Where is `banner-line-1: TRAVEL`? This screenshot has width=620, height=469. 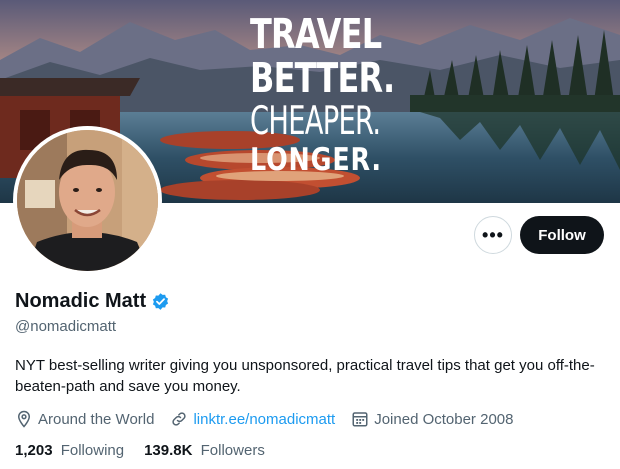 banner-line-1: TRAVEL is located at coordinates (316, 34).